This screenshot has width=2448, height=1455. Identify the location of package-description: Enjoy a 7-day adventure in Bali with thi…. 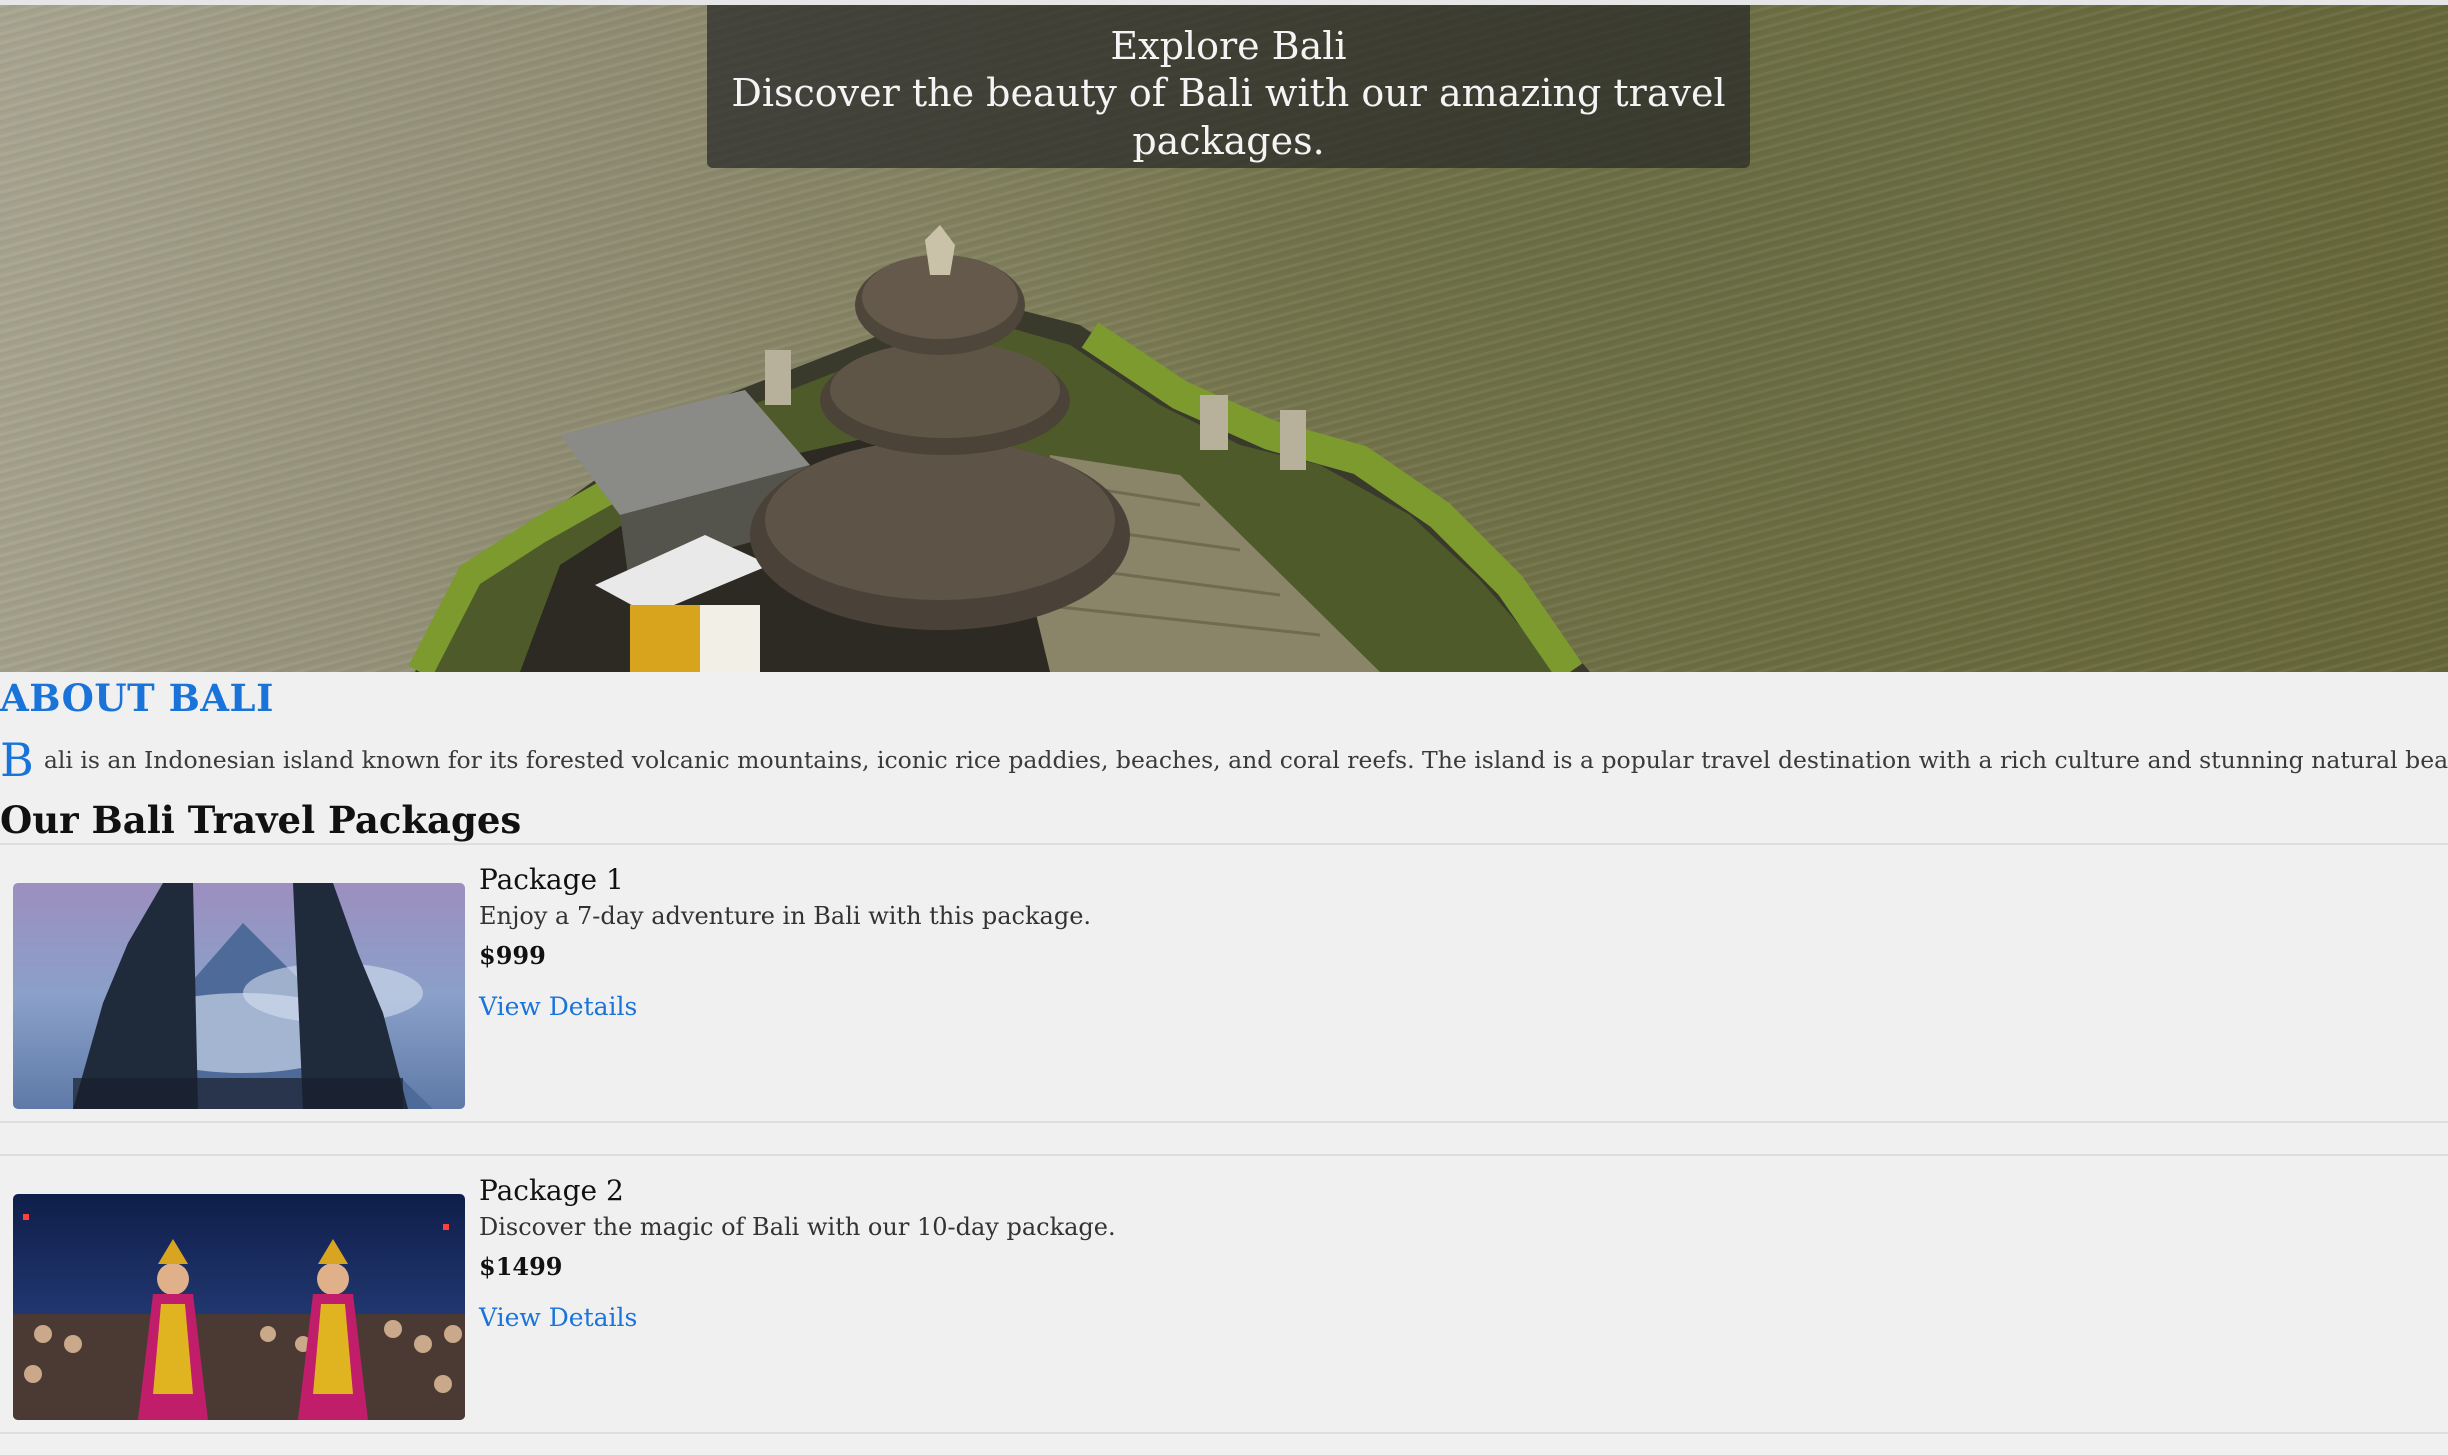
(785, 916).